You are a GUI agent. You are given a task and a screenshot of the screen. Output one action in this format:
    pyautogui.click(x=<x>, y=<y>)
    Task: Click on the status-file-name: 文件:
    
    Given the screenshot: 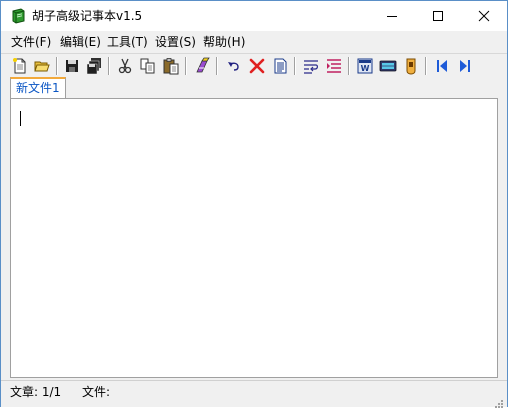 What is the action you would take?
    pyautogui.click(x=96, y=392)
    